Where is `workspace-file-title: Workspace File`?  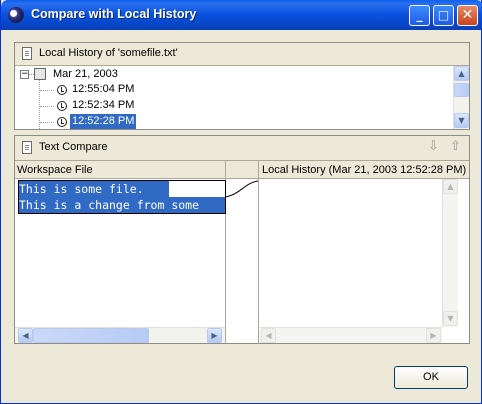 workspace-file-title: Workspace File is located at coordinates (55, 170).